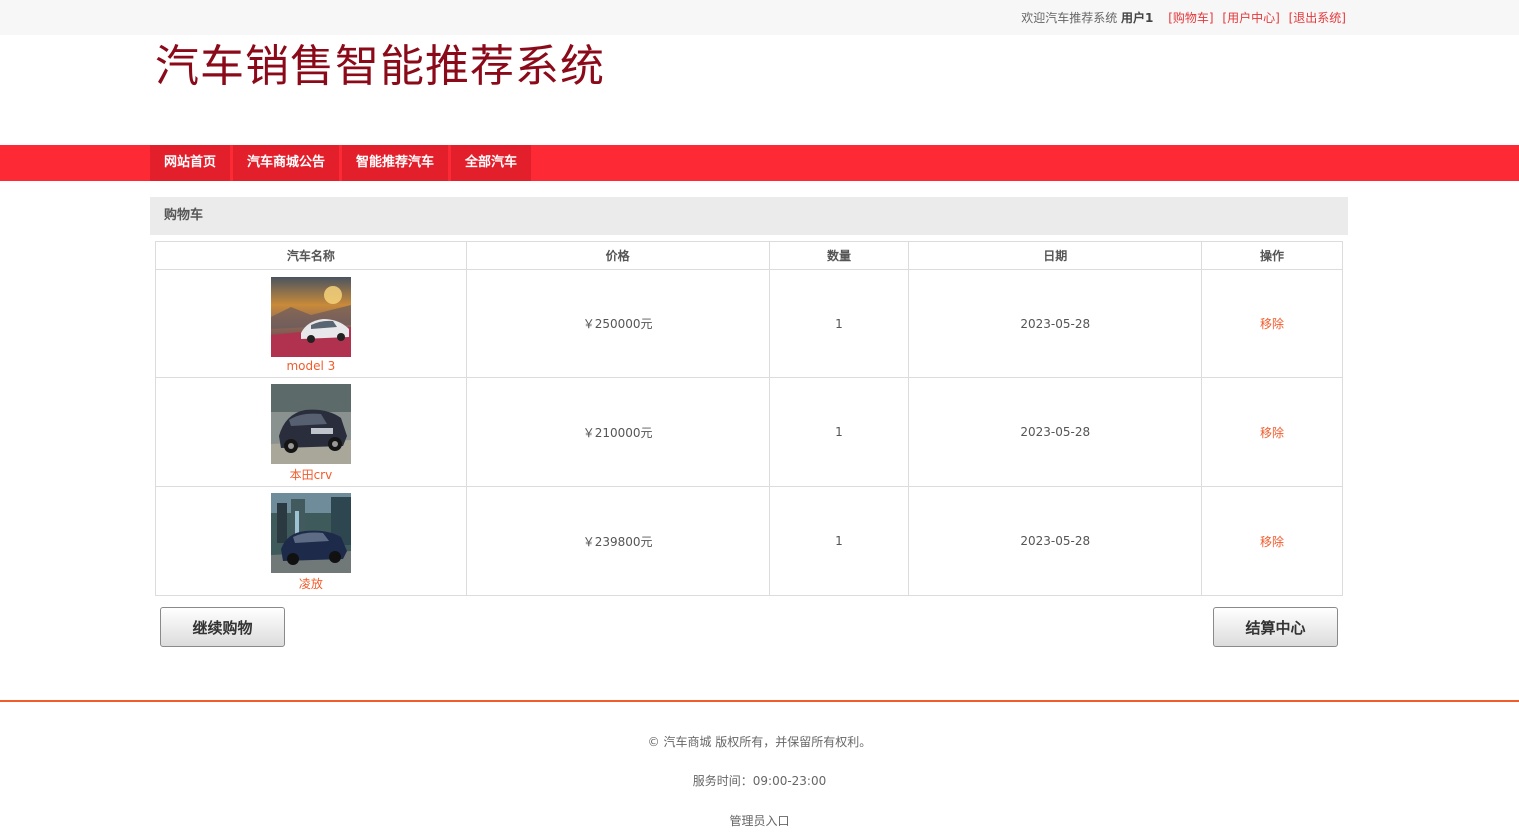 This screenshot has height=834, width=1519. Describe the element at coordinates (1069, 18) in the screenshot. I see `welcome-text: 欢迎汽车推荐系统` at that location.